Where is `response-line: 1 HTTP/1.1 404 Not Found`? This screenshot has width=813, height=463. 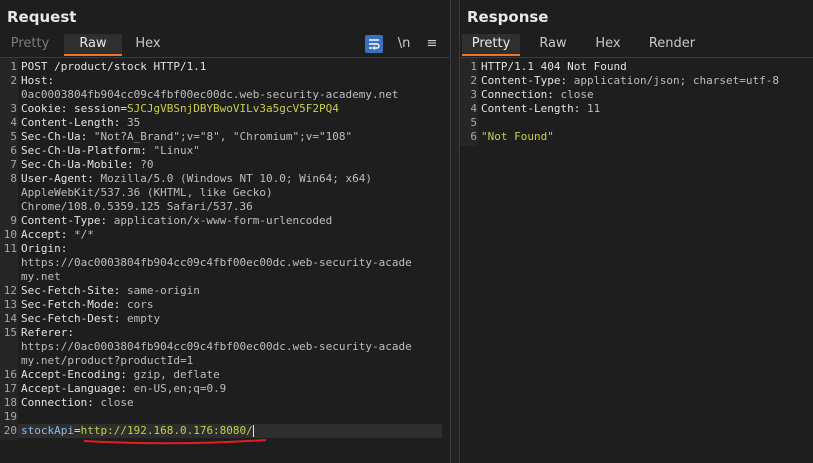
response-line: 1 HTTP/1.1 404 Not Found is located at coordinates (636, 67).